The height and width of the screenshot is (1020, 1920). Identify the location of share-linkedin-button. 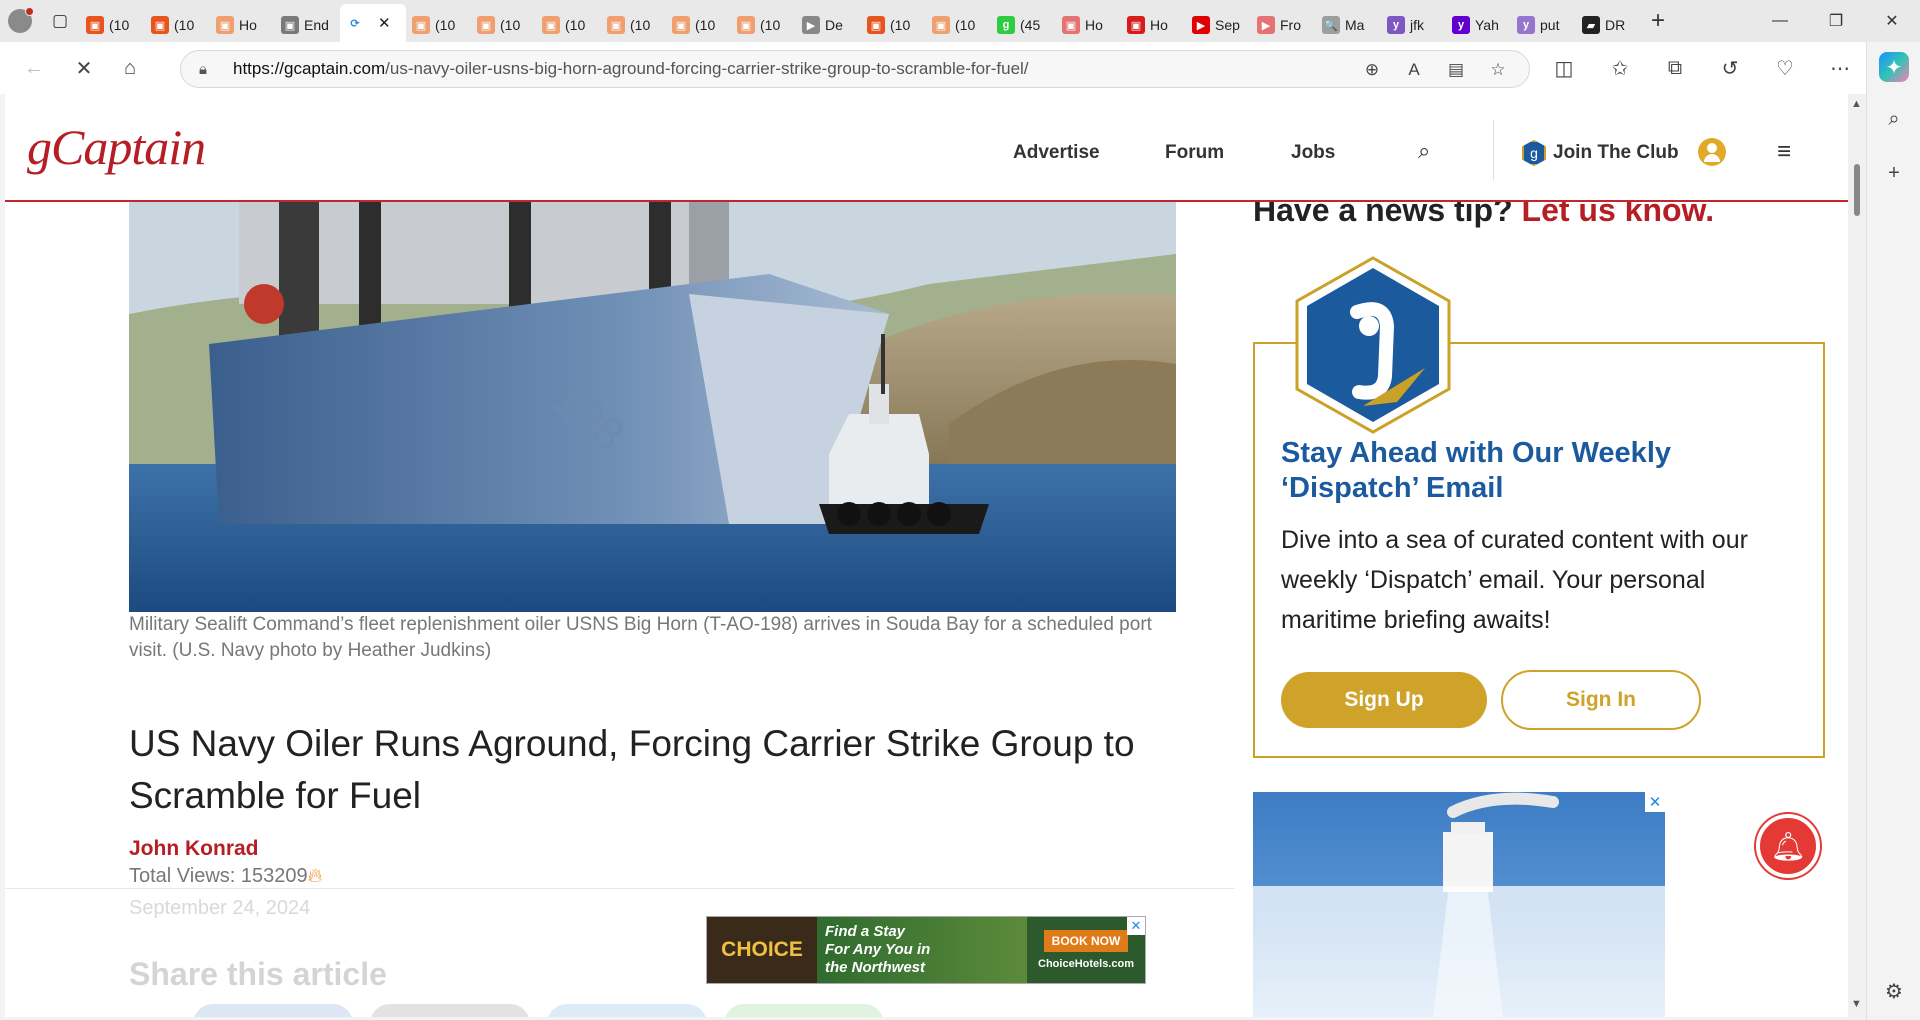
(627, 1010).